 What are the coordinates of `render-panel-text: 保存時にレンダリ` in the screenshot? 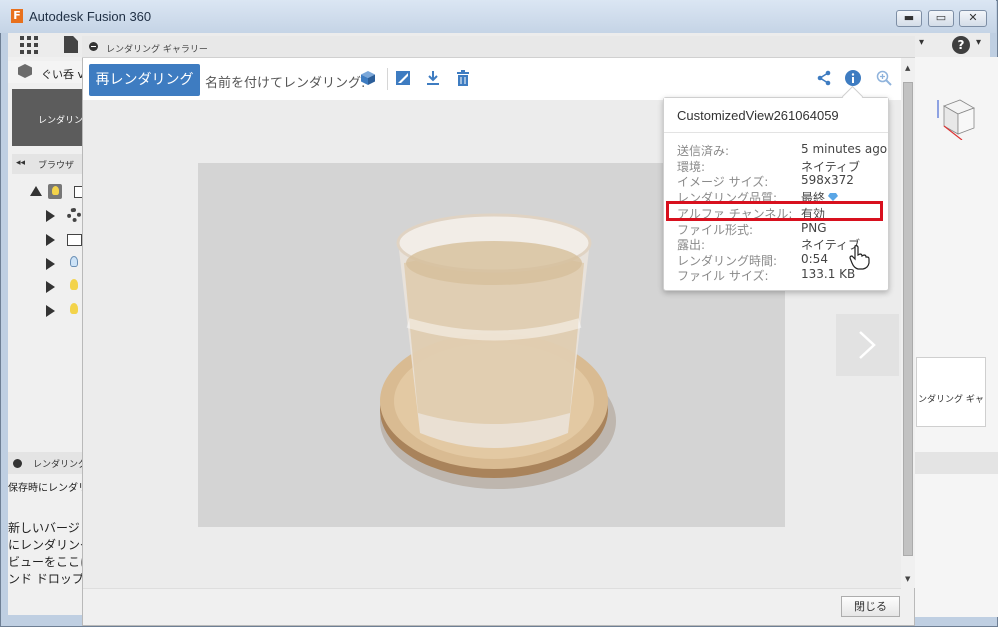 It's located at (45, 488).